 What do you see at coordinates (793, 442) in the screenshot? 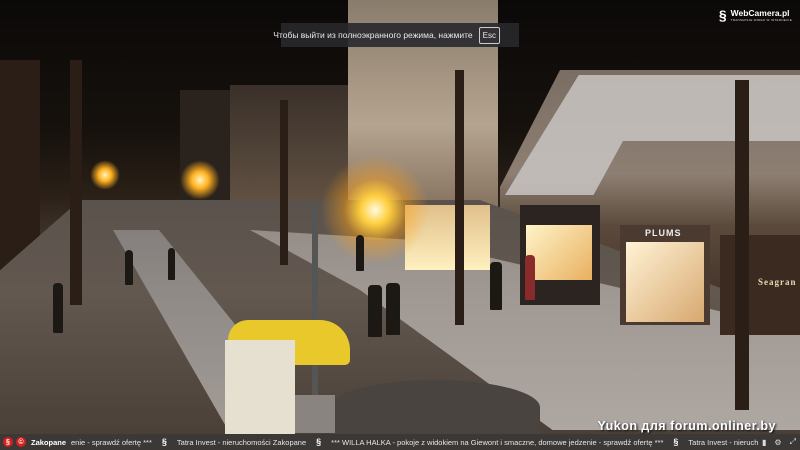
I see `fullscreen-toggle-icon: ⤢` at bounding box center [793, 442].